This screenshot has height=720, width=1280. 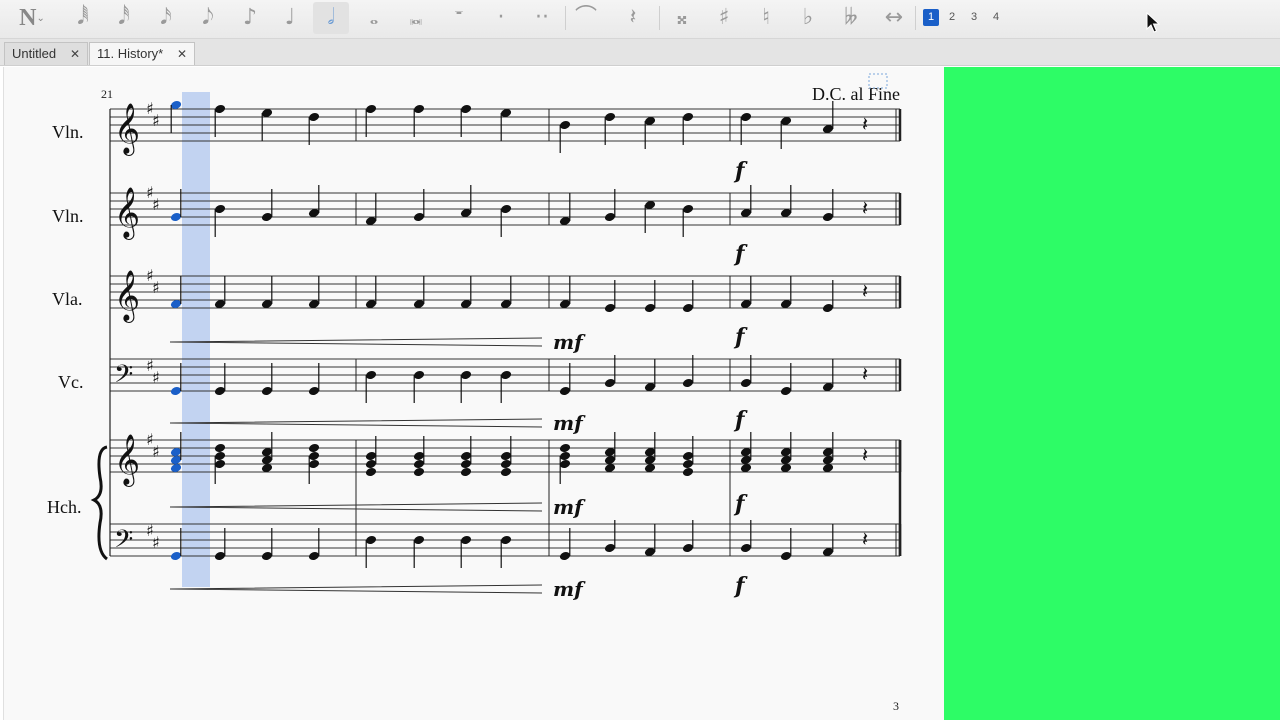 I want to click on flip-direction-button: ↔, so click(x=894, y=18).